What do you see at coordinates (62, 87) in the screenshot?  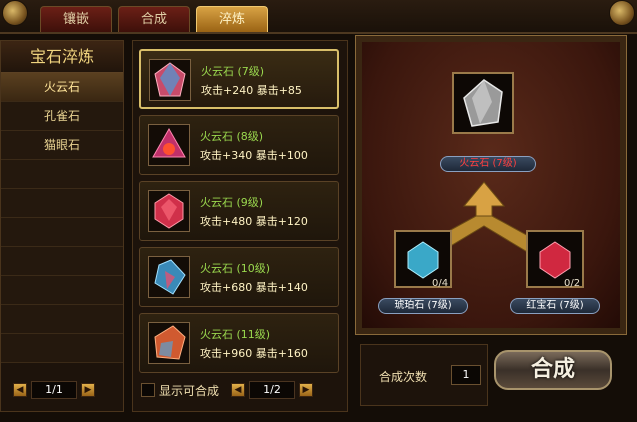 I see `category-item-fire-cloud: 火云石` at bounding box center [62, 87].